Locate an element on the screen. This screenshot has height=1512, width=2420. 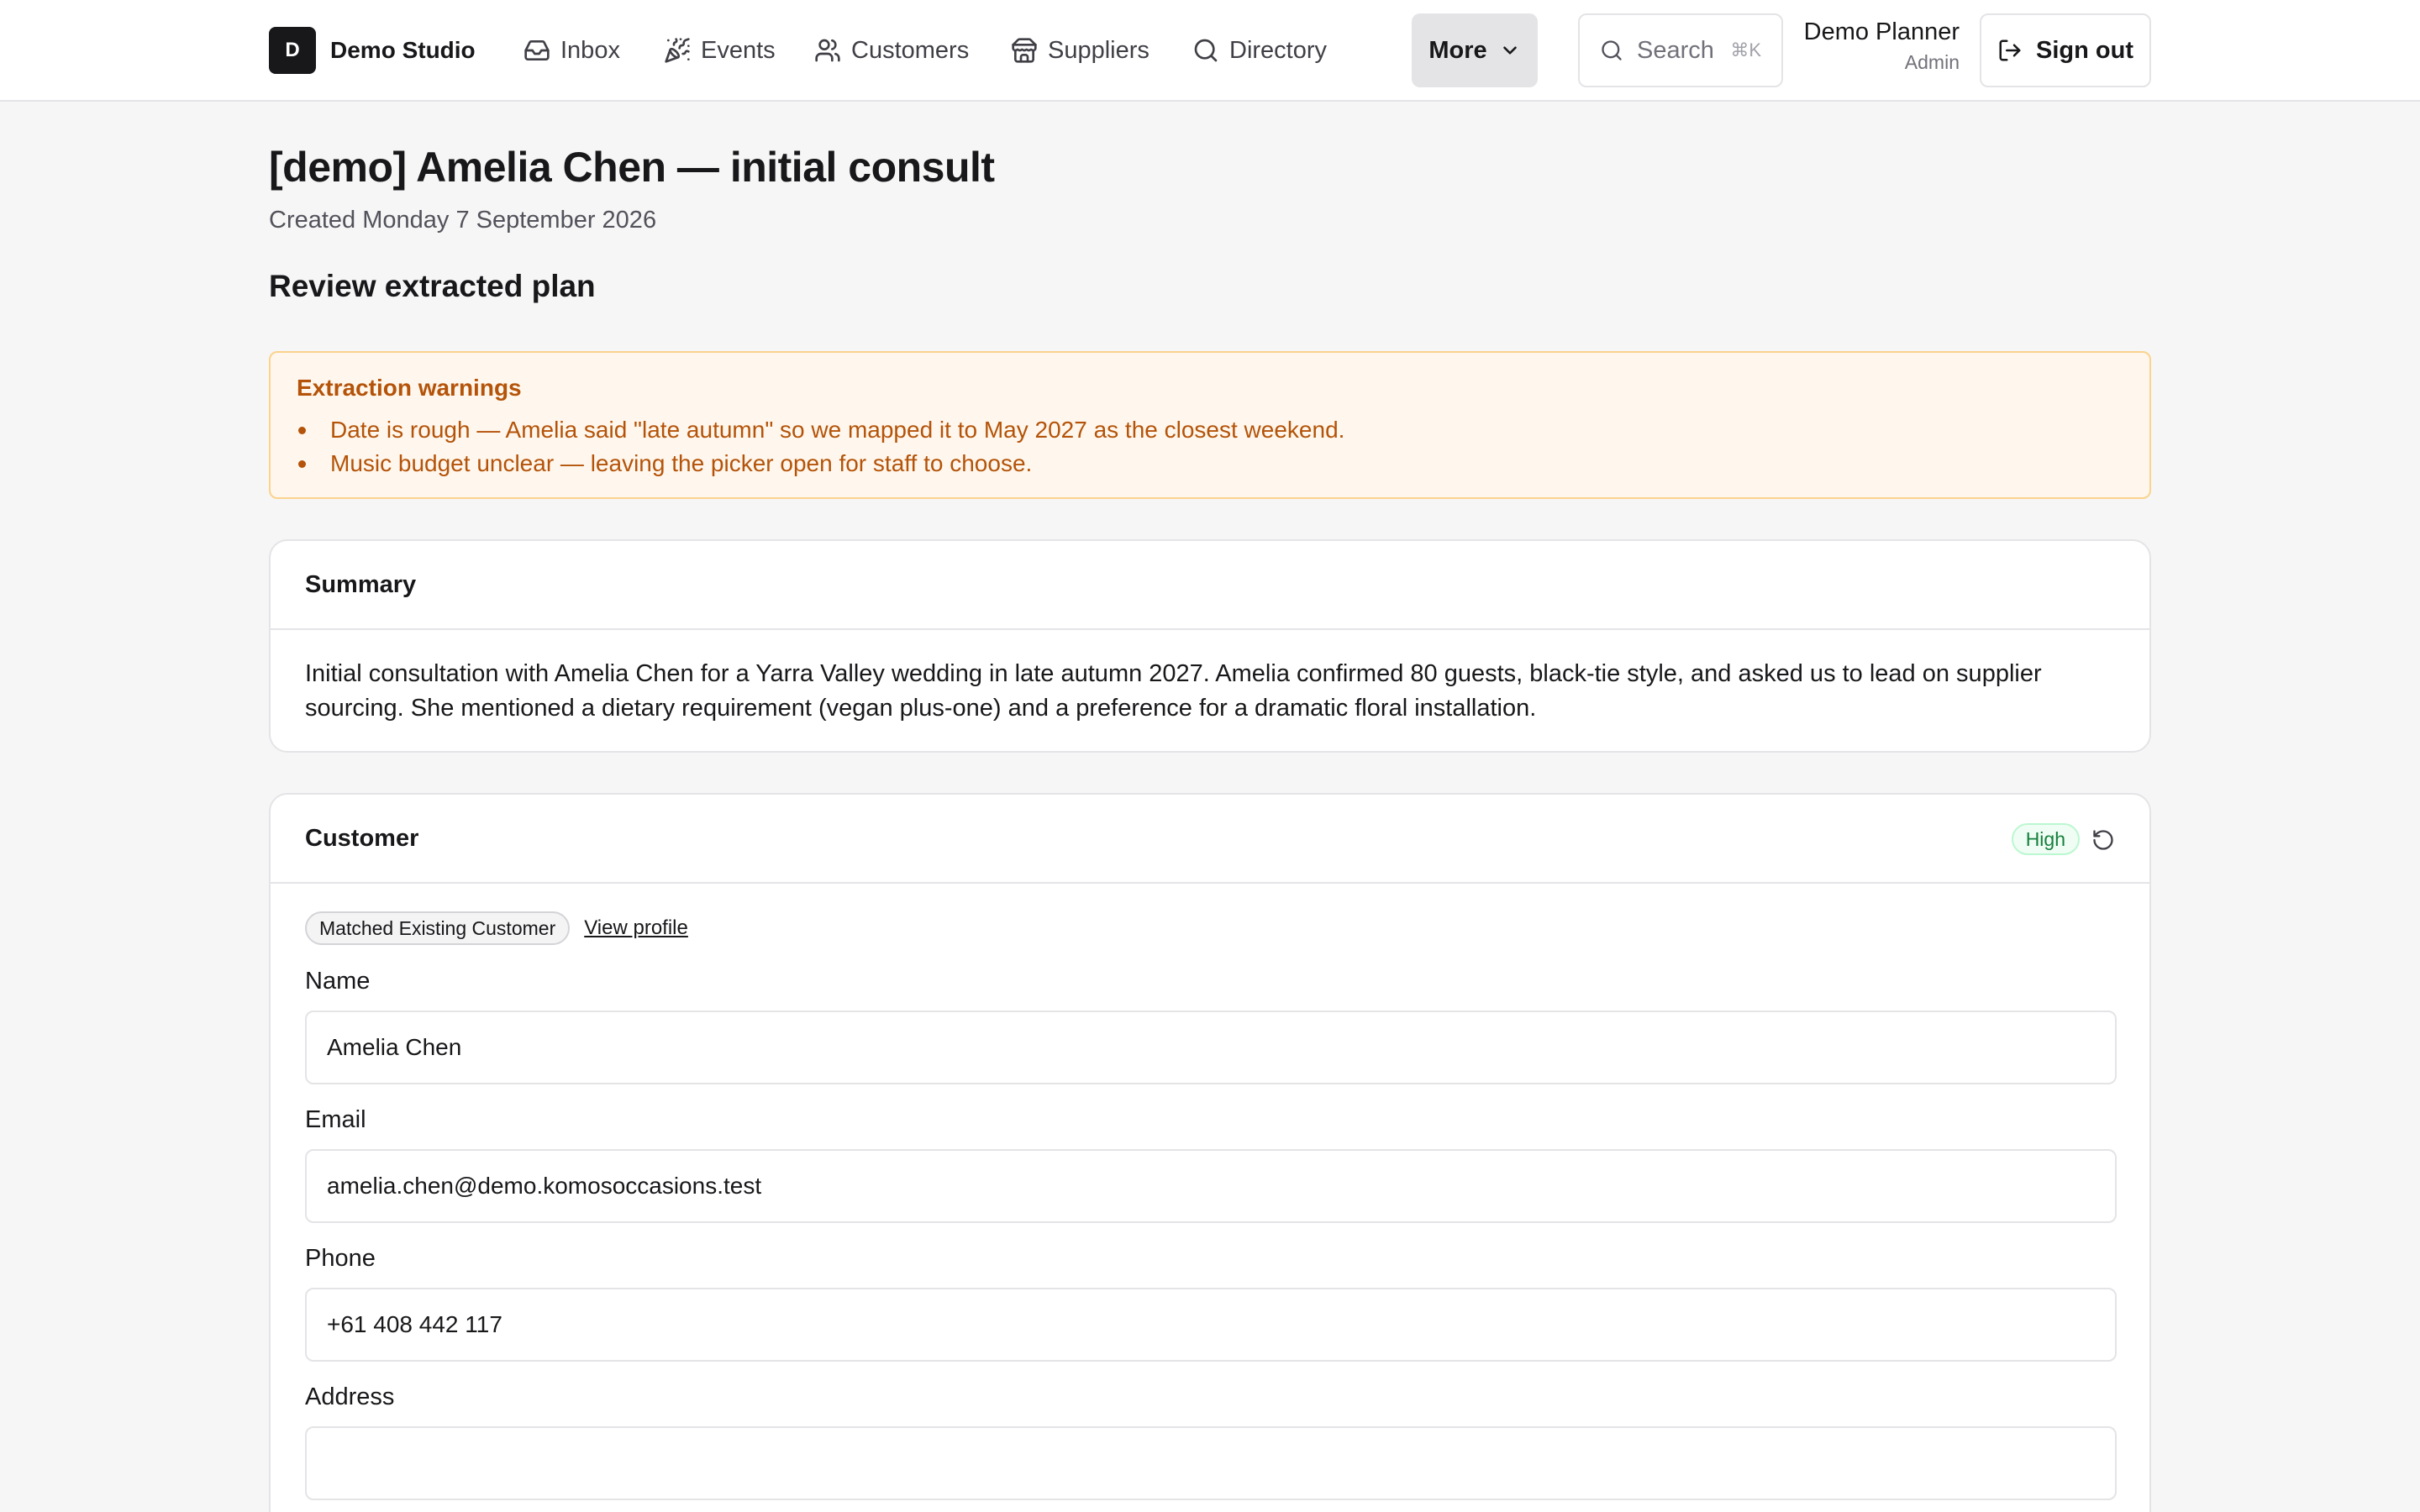
email-input is located at coordinates (1211, 1186).